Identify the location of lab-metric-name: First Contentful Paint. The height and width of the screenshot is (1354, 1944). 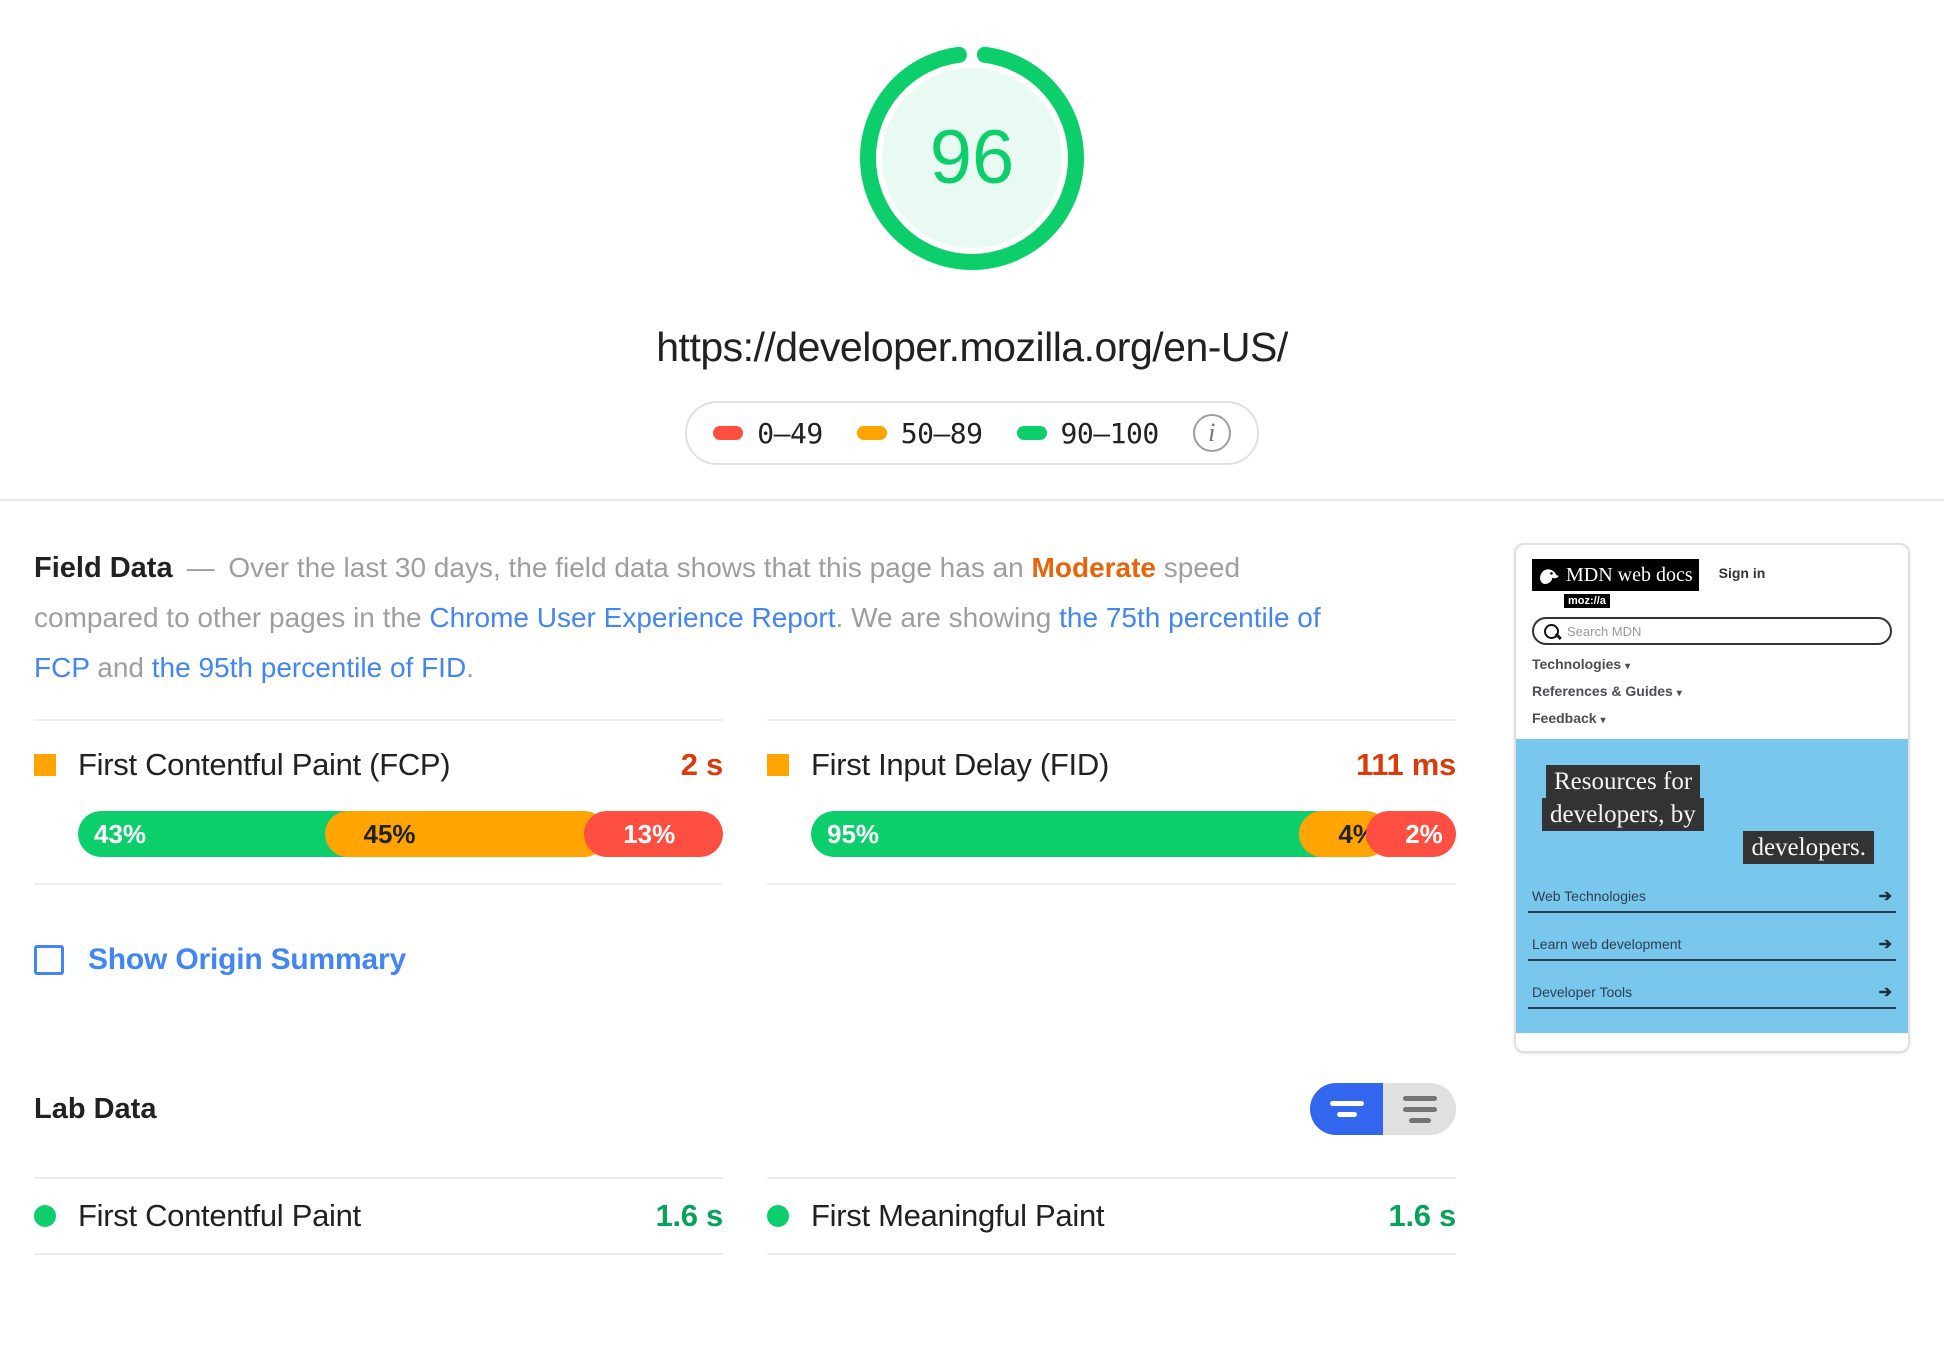
(219, 1215).